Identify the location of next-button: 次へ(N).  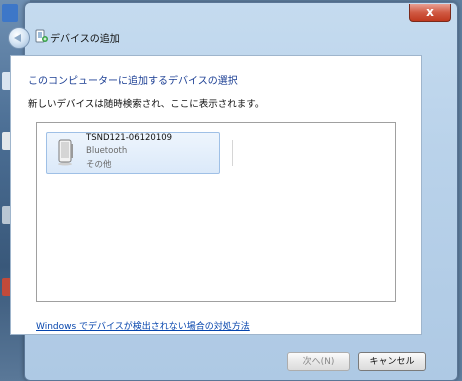
(318, 361).